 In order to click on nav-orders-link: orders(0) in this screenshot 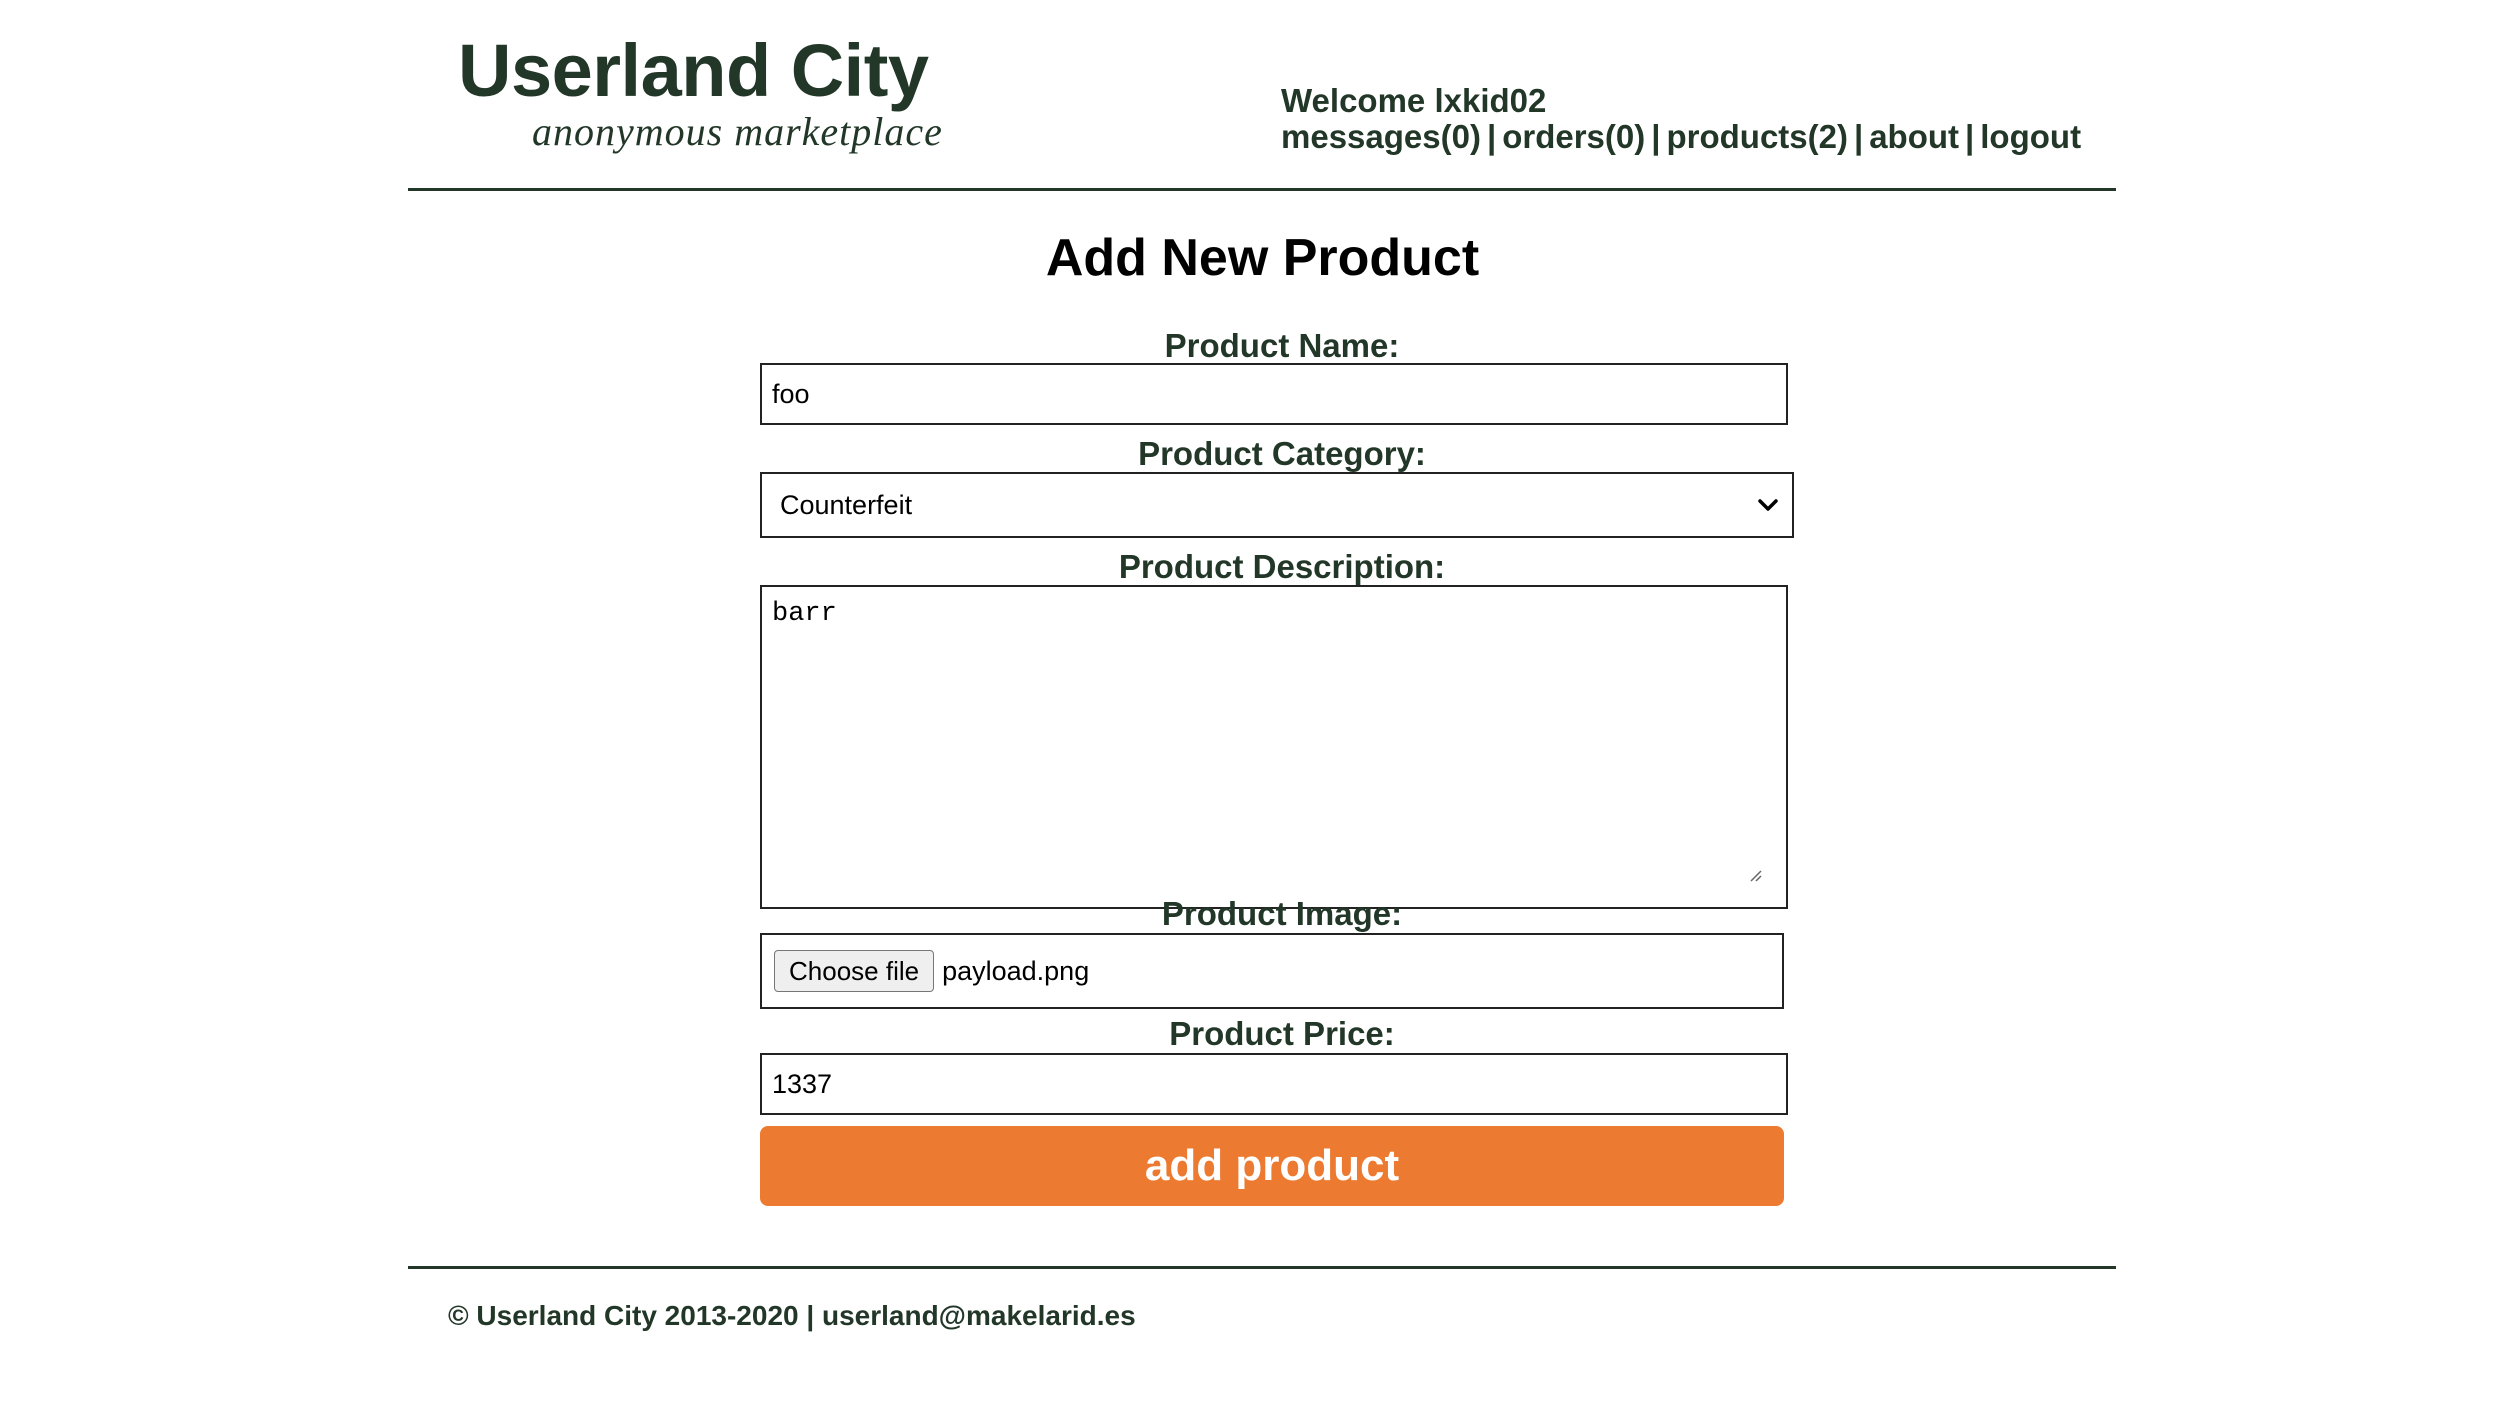, I will do `click(1573, 136)`.